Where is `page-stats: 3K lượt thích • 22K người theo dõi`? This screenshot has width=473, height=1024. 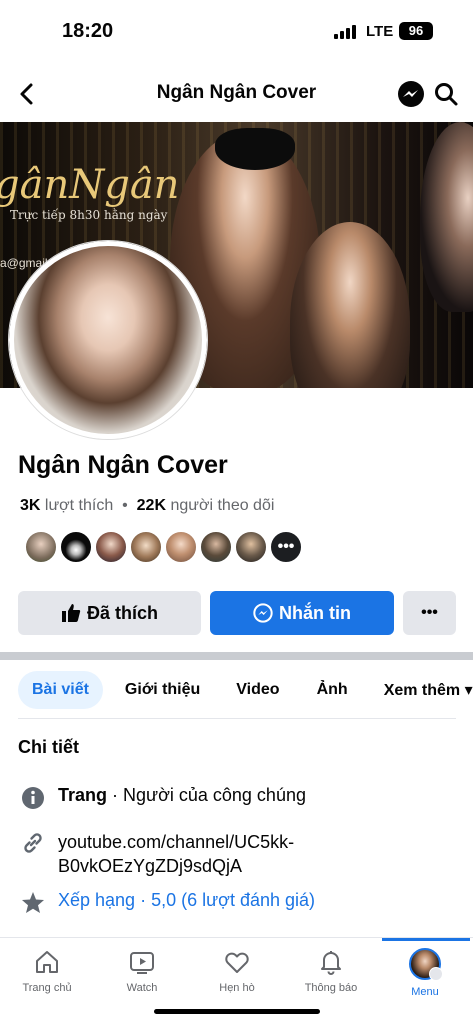
page-stats: 3K lượt thích • 22K người theo dõi is located at coordinates (147, 506).